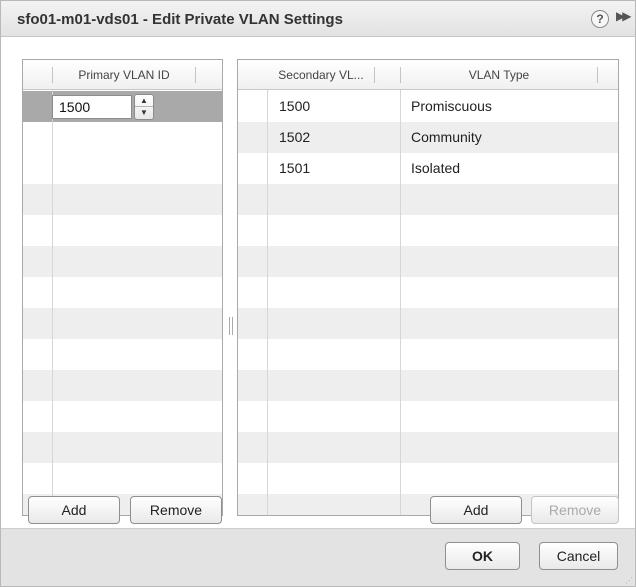 Image resolution: width=636 pixels, height=587 pixels. I want to click on help-icon: ?, so click(600, 19).